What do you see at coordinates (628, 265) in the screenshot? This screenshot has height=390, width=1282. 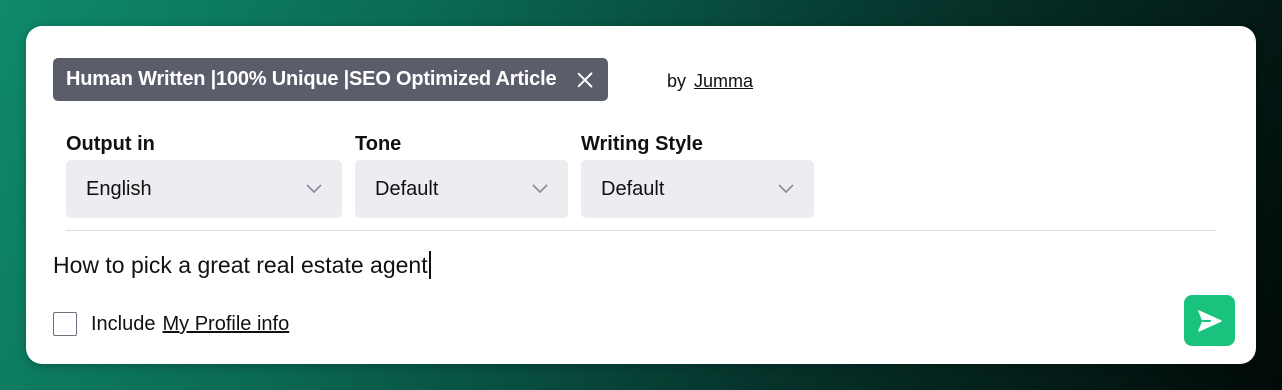 I see `prompt-input: How to pick a great real estate agent` at bounding box center [628, 265].